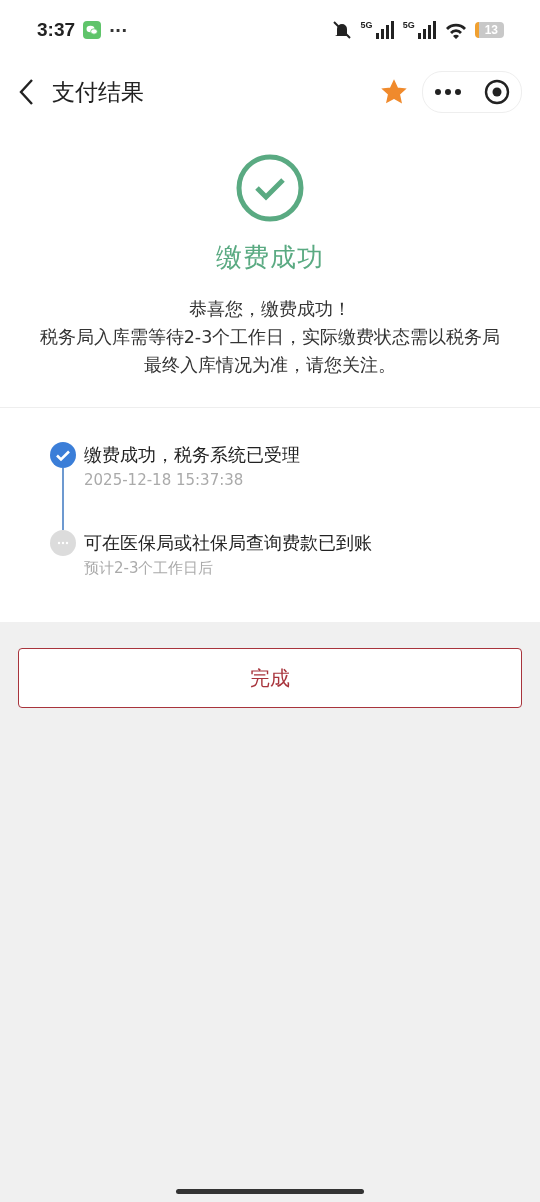 The height and width of the screenshot is (1202, 540). Describe the element at coordinates (270, 188) in the screenshot. I see `success-check-icon` at that location.